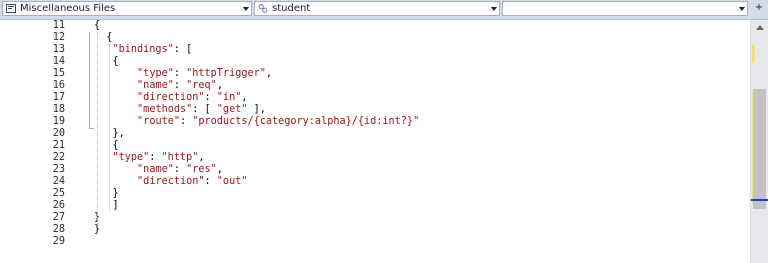  Describe the element at coordinates (58, 97) in the screenshot. I see `line-number: 17` at that location.